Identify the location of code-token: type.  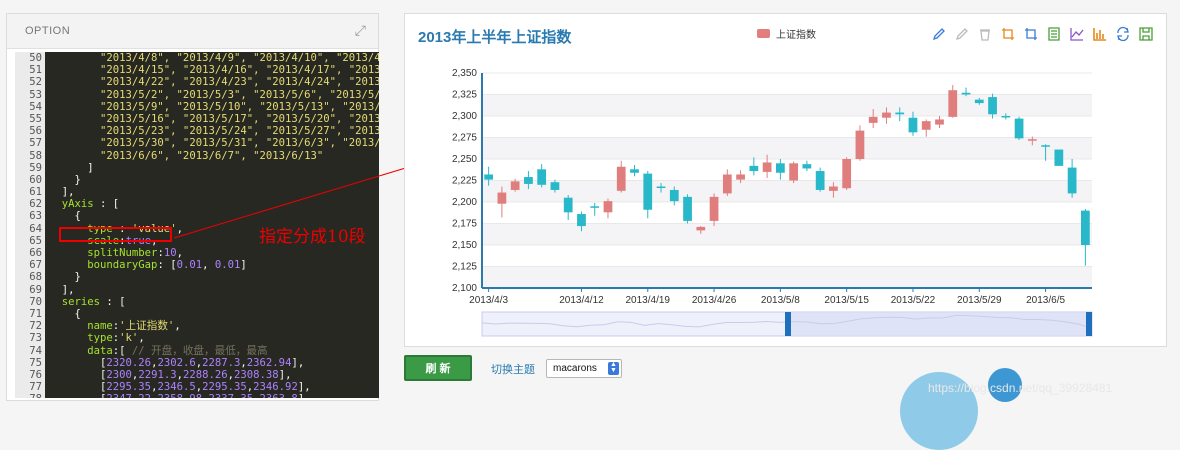
(81, 338).